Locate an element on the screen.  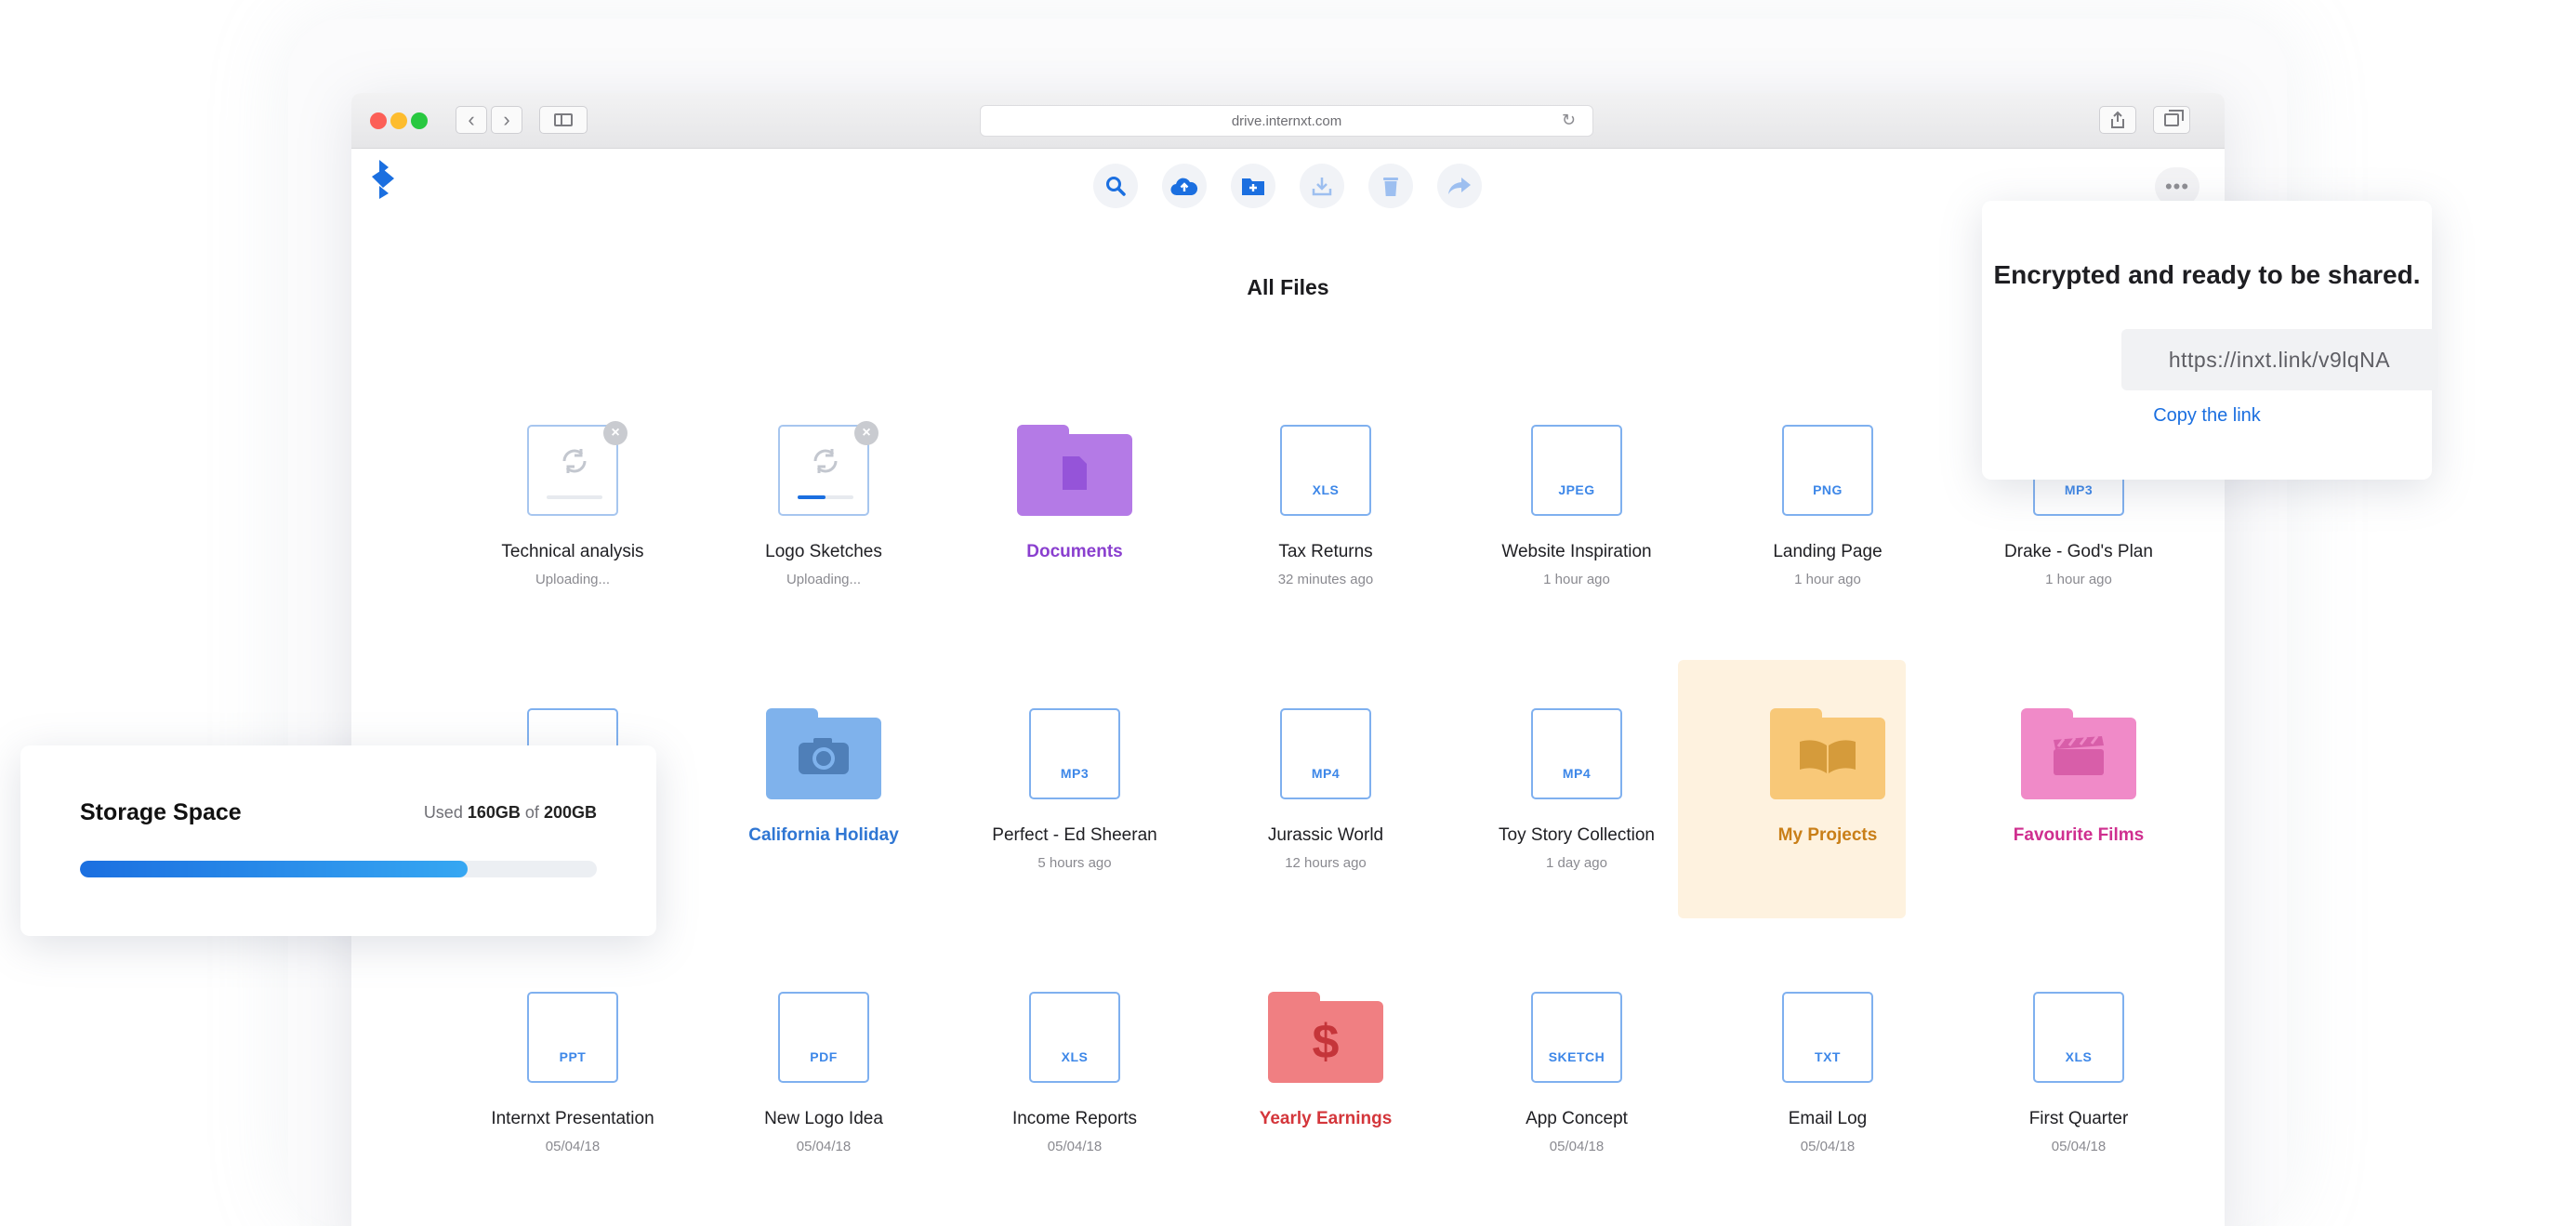
download-button is located at coordinates (1322, 186).